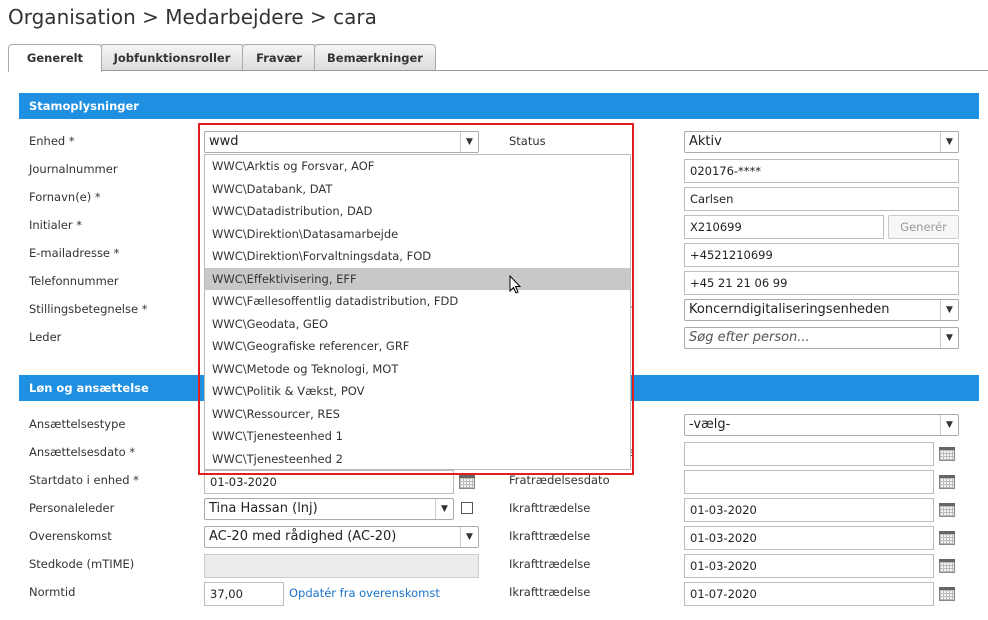 The height and width of the screenshot is (620, 988). Describe the element at coordinates (55, 58) in the screenshot. I see `tab-generelt: Generelt` at that location.